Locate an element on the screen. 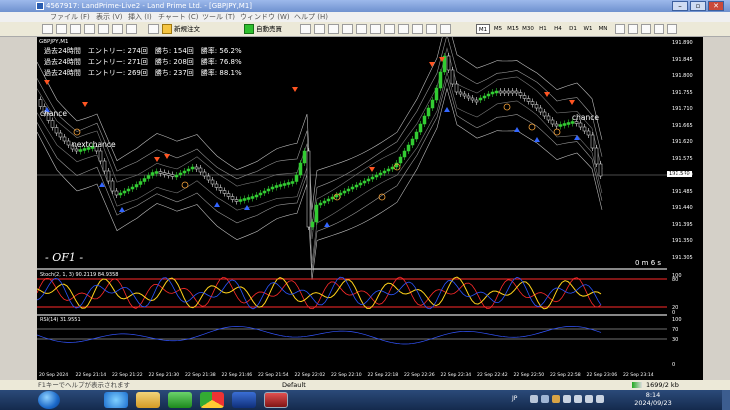  media-taskbar-icon is located at coordinates (180, 400).